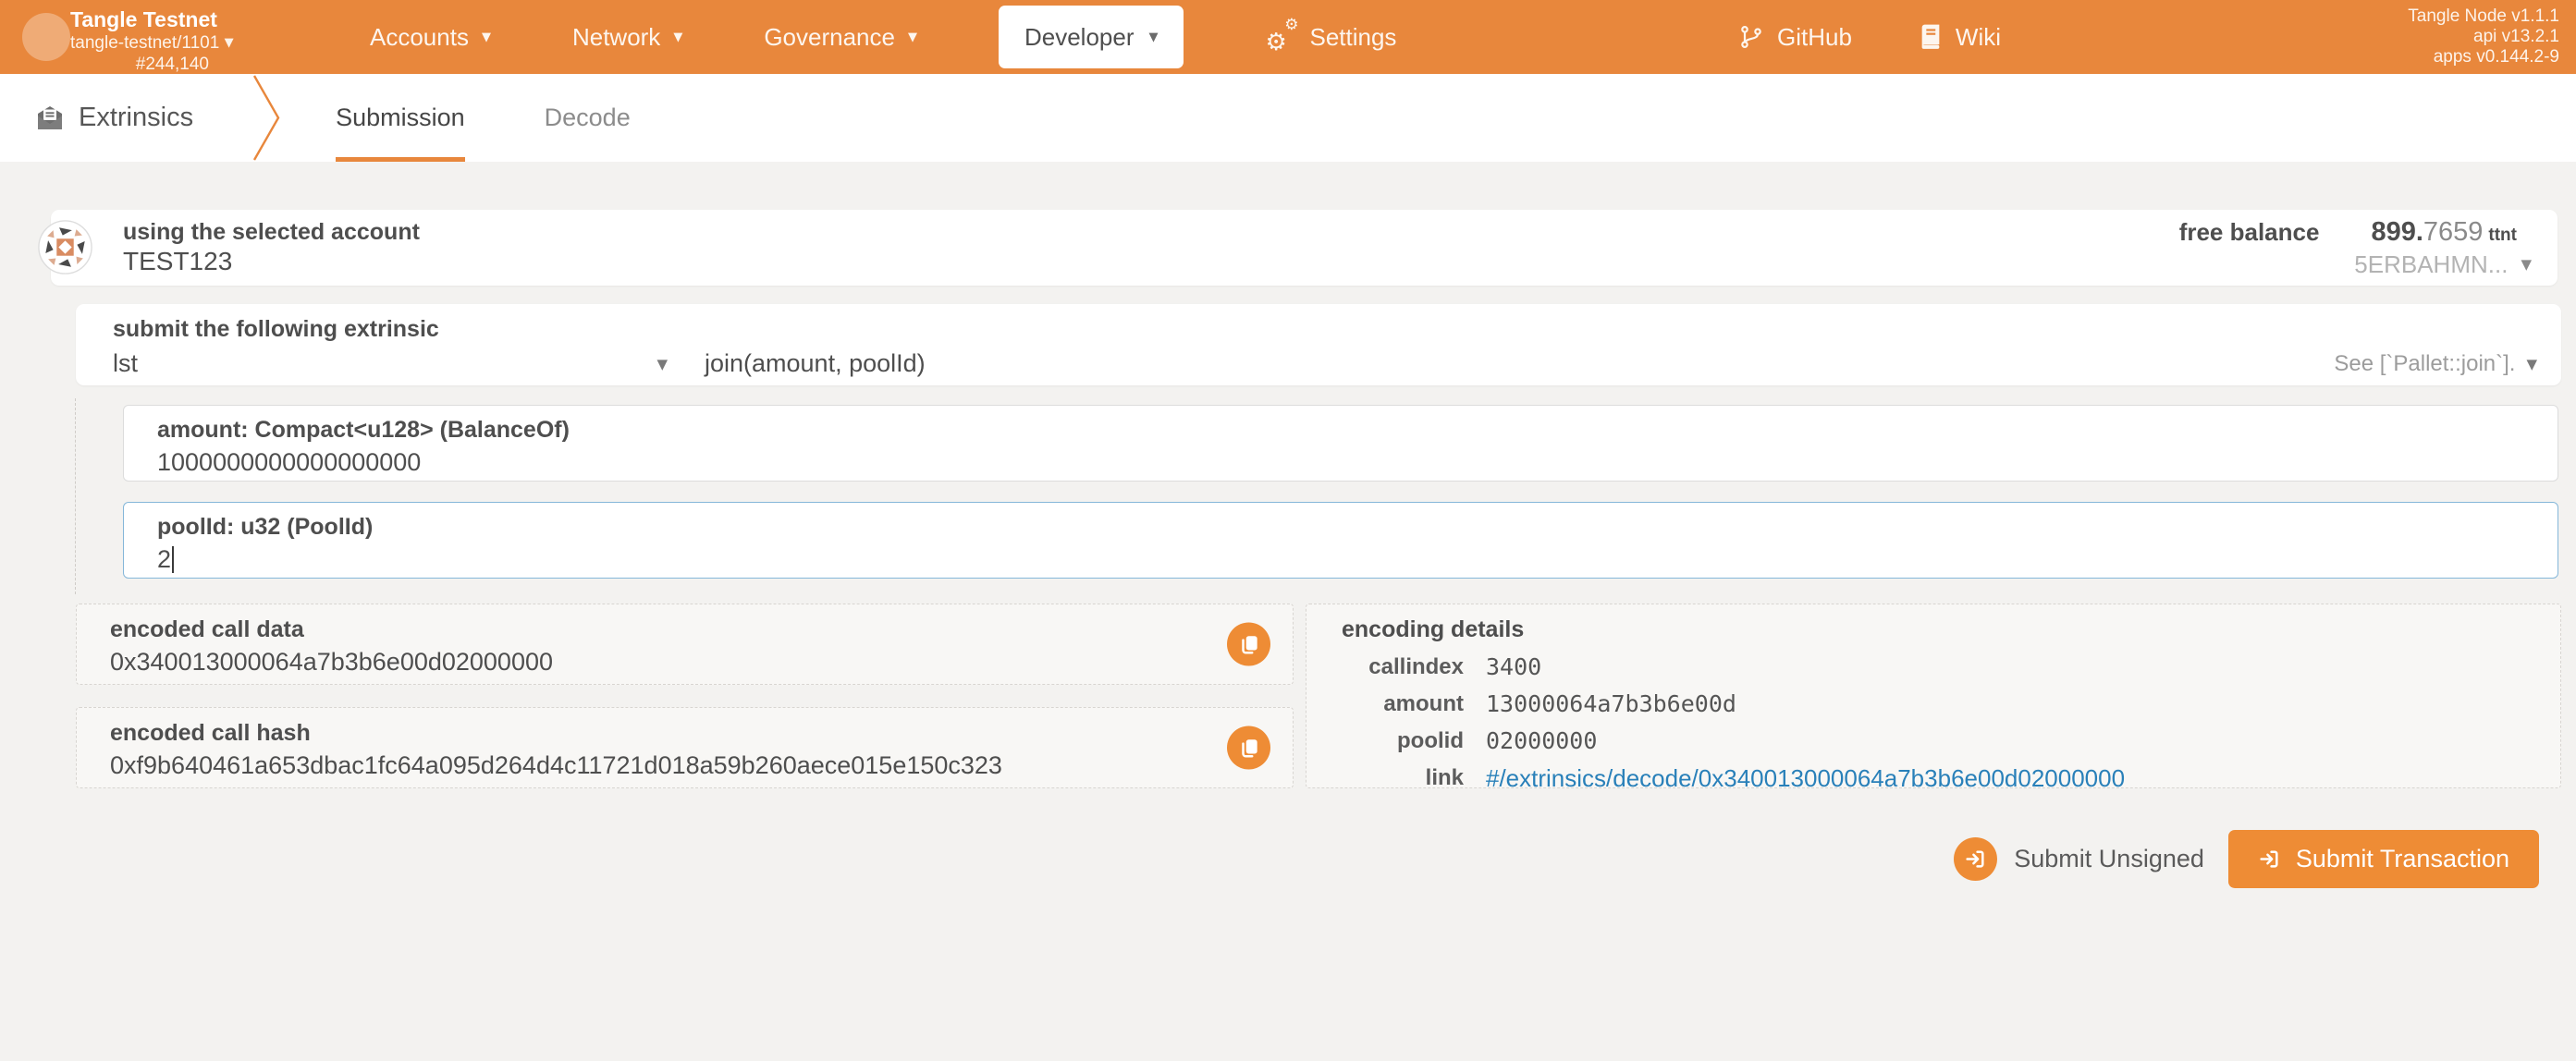  I want to click on pallet-value: lst, so click(125, 363).